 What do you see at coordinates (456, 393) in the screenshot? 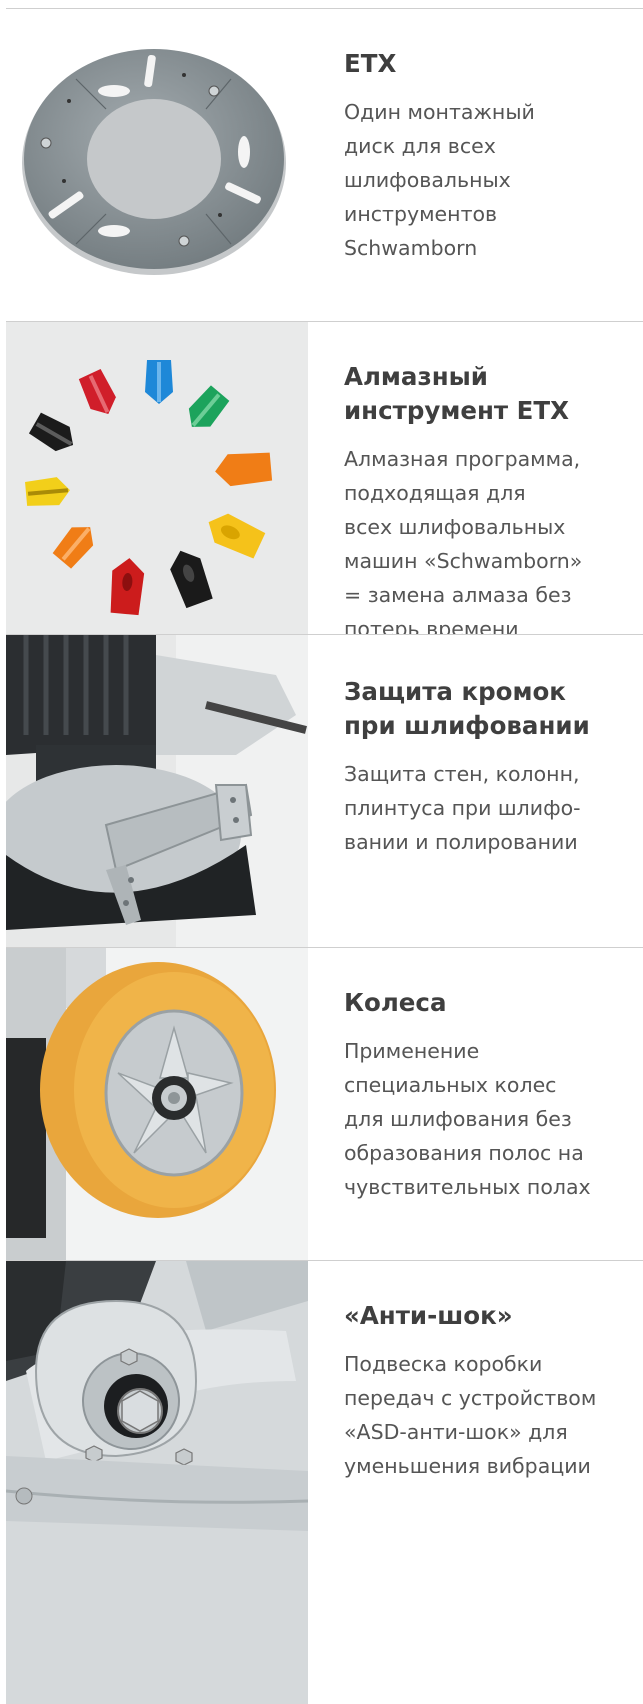
I see `feature-title: Алмазный инструмент ETX` at bounding box center [456, 393].